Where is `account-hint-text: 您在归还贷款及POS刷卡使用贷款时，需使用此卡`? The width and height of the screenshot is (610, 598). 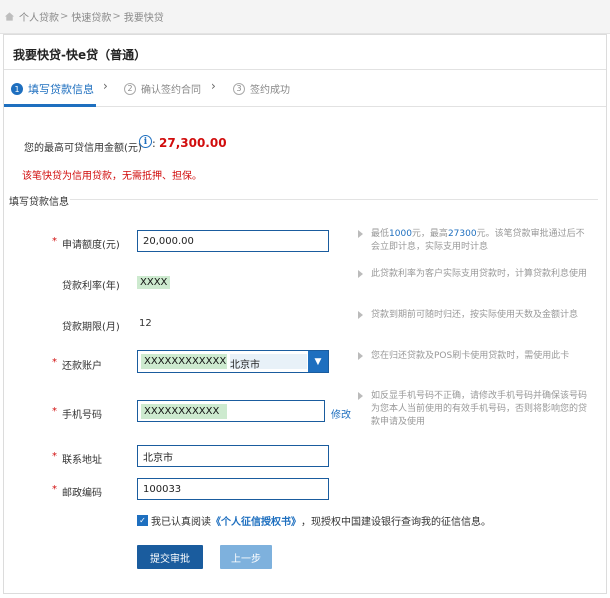 account-hint-text: 您在归还贷款及POS刷卡使用贷款时，需使用此卡 is located at coordinates (470, 356).